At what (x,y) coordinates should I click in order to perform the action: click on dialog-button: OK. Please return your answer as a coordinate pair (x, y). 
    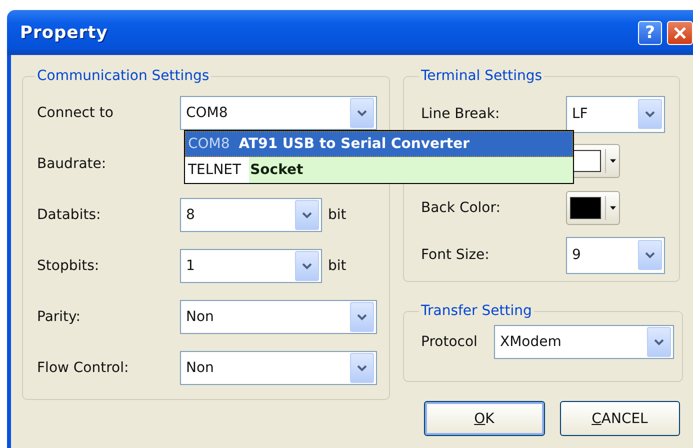
    Looking at the image, I should click on (484, 418).